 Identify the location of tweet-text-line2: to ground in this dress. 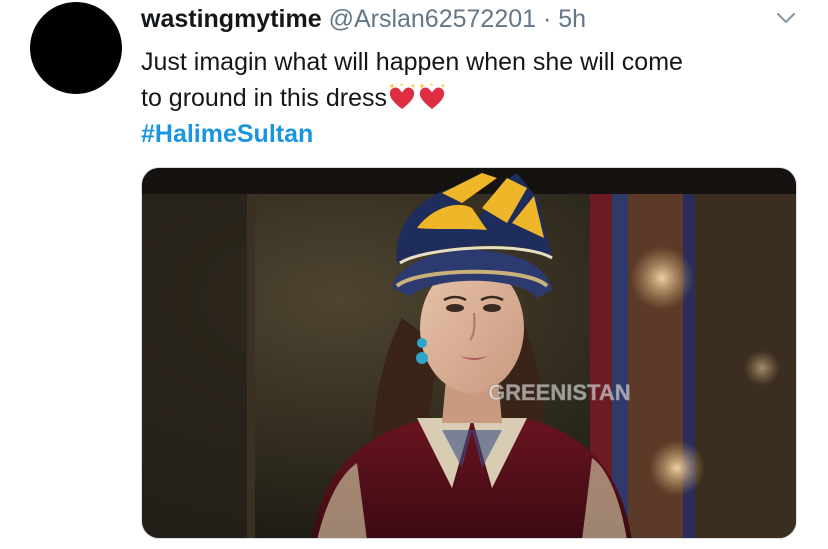
(264, 98).